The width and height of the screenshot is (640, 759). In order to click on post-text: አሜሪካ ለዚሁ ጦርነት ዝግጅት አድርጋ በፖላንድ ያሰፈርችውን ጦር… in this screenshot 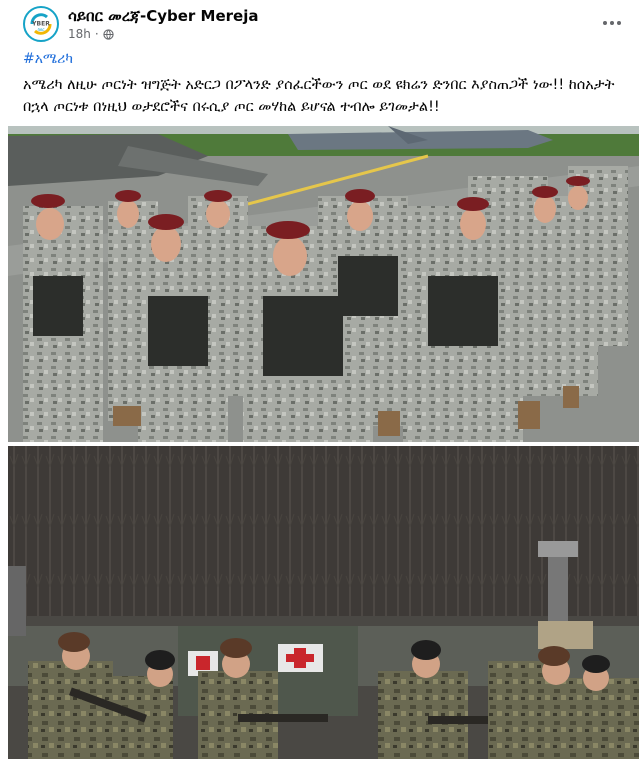, I will do `click(319, 96)`.